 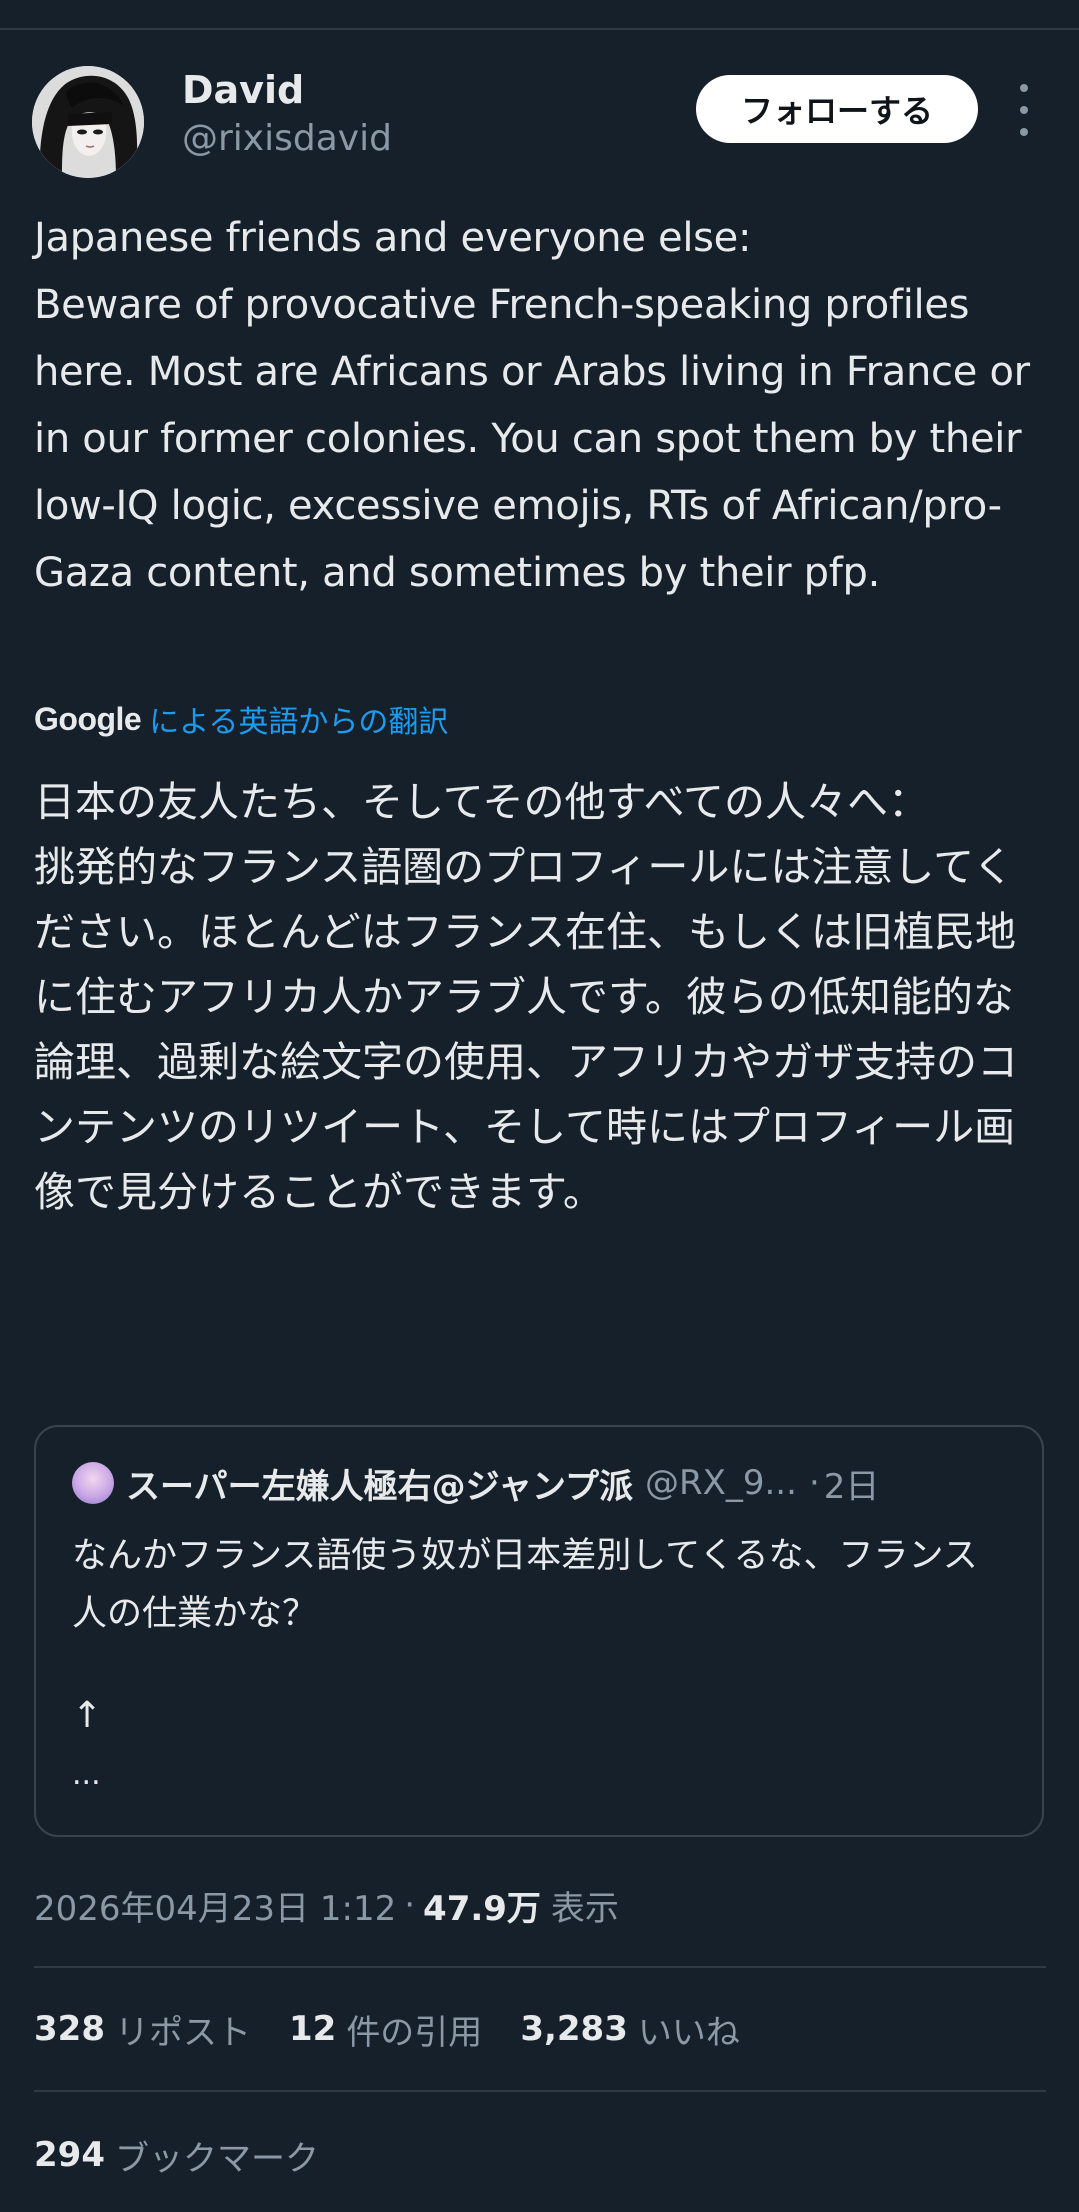 I want to click on view-count-label: 表示, so click(x=584, y=1908).